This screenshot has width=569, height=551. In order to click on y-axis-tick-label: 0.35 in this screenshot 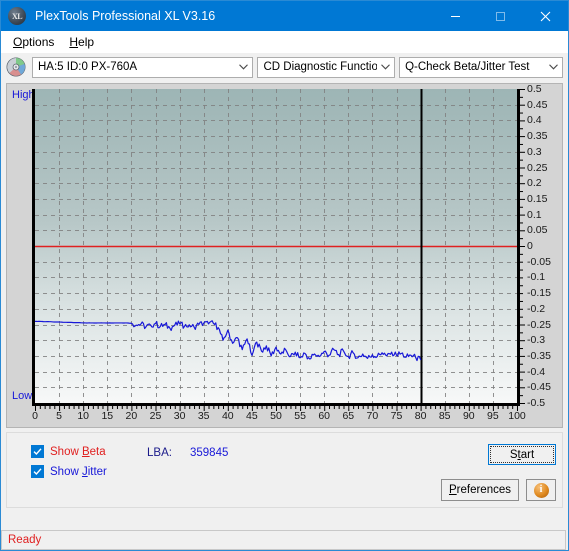, I will do `click(537, 136)`.